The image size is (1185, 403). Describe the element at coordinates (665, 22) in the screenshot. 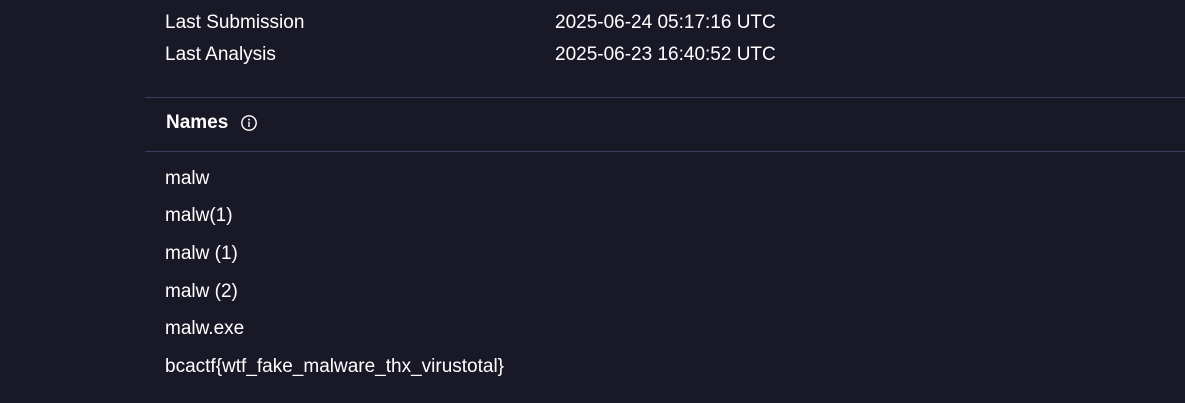

I see `last-submission-value: 2025-06-24 05:17:16 UTC` at that location.